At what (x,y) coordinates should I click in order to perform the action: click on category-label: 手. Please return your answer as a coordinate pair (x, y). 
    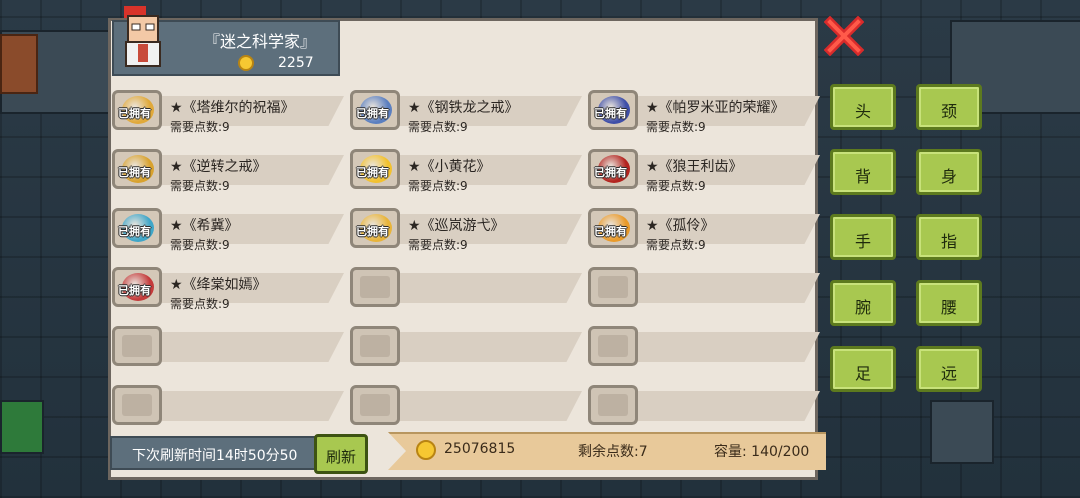
    Looking at the image, I should click on (862, 241).